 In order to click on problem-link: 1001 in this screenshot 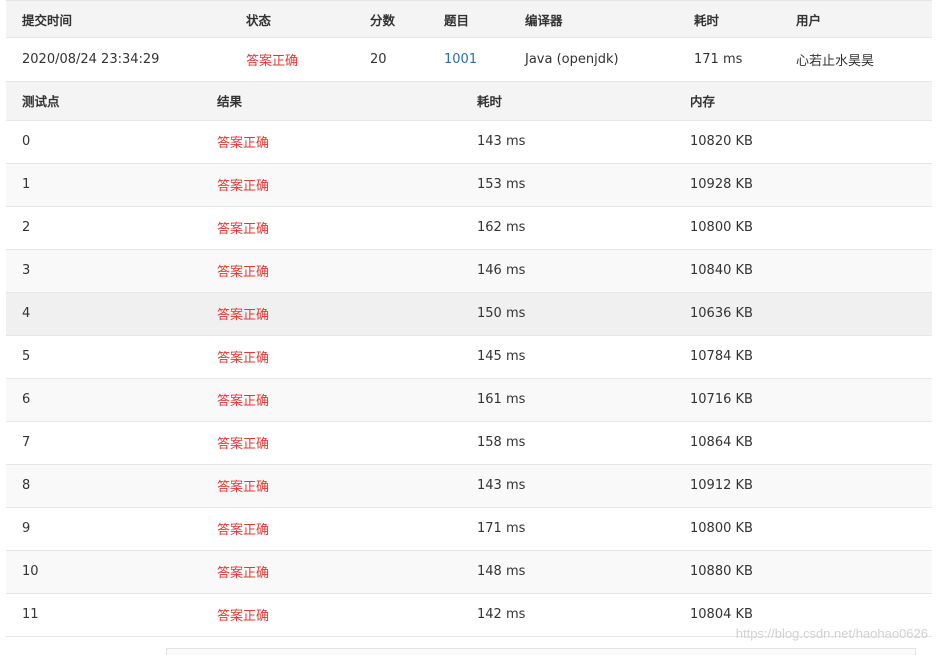, I will do `click(460, 59)`.